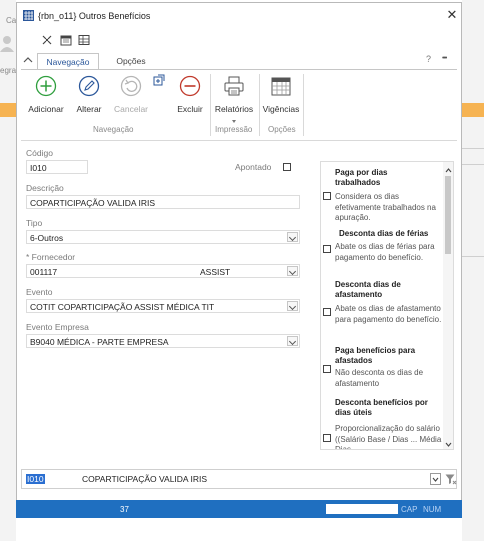  Describe the element at coordinates (122, 307) in the screenshot. I see `evento-value: COTIT COPARTICIPAÇÃO ASSIST MÉDICA TIT` at that location.